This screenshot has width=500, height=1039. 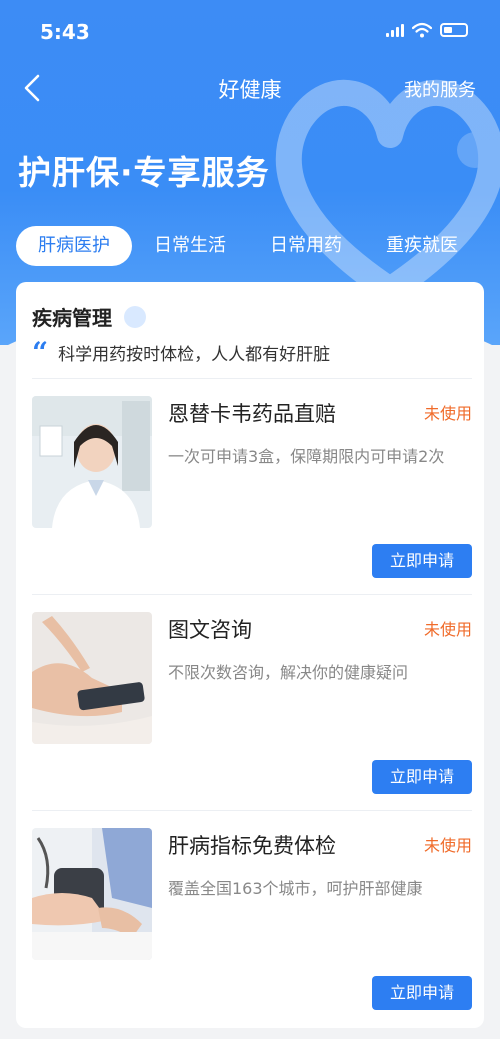 I want to click on section-title: 疾病管理, so click(x=72, y=318).